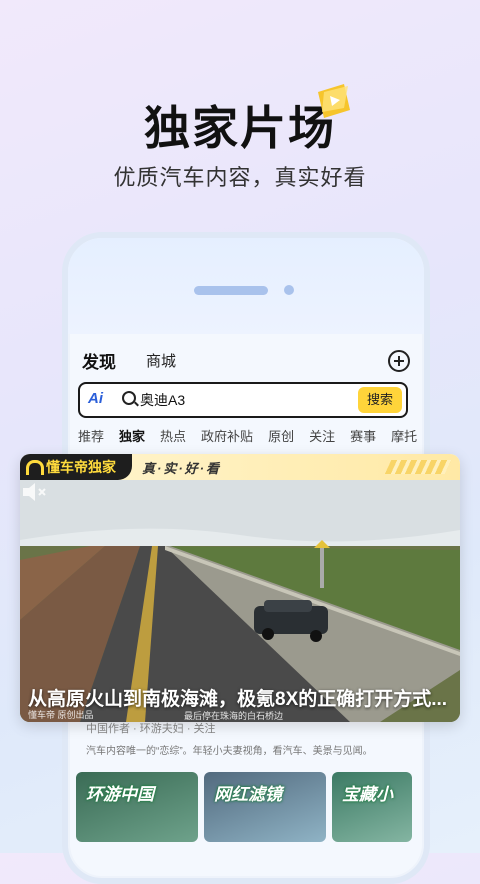 The image size is (480, 884). Describe the element at coordinates (240, 128) in the screenshot. I see `hero-title: 独家片场` at that location.